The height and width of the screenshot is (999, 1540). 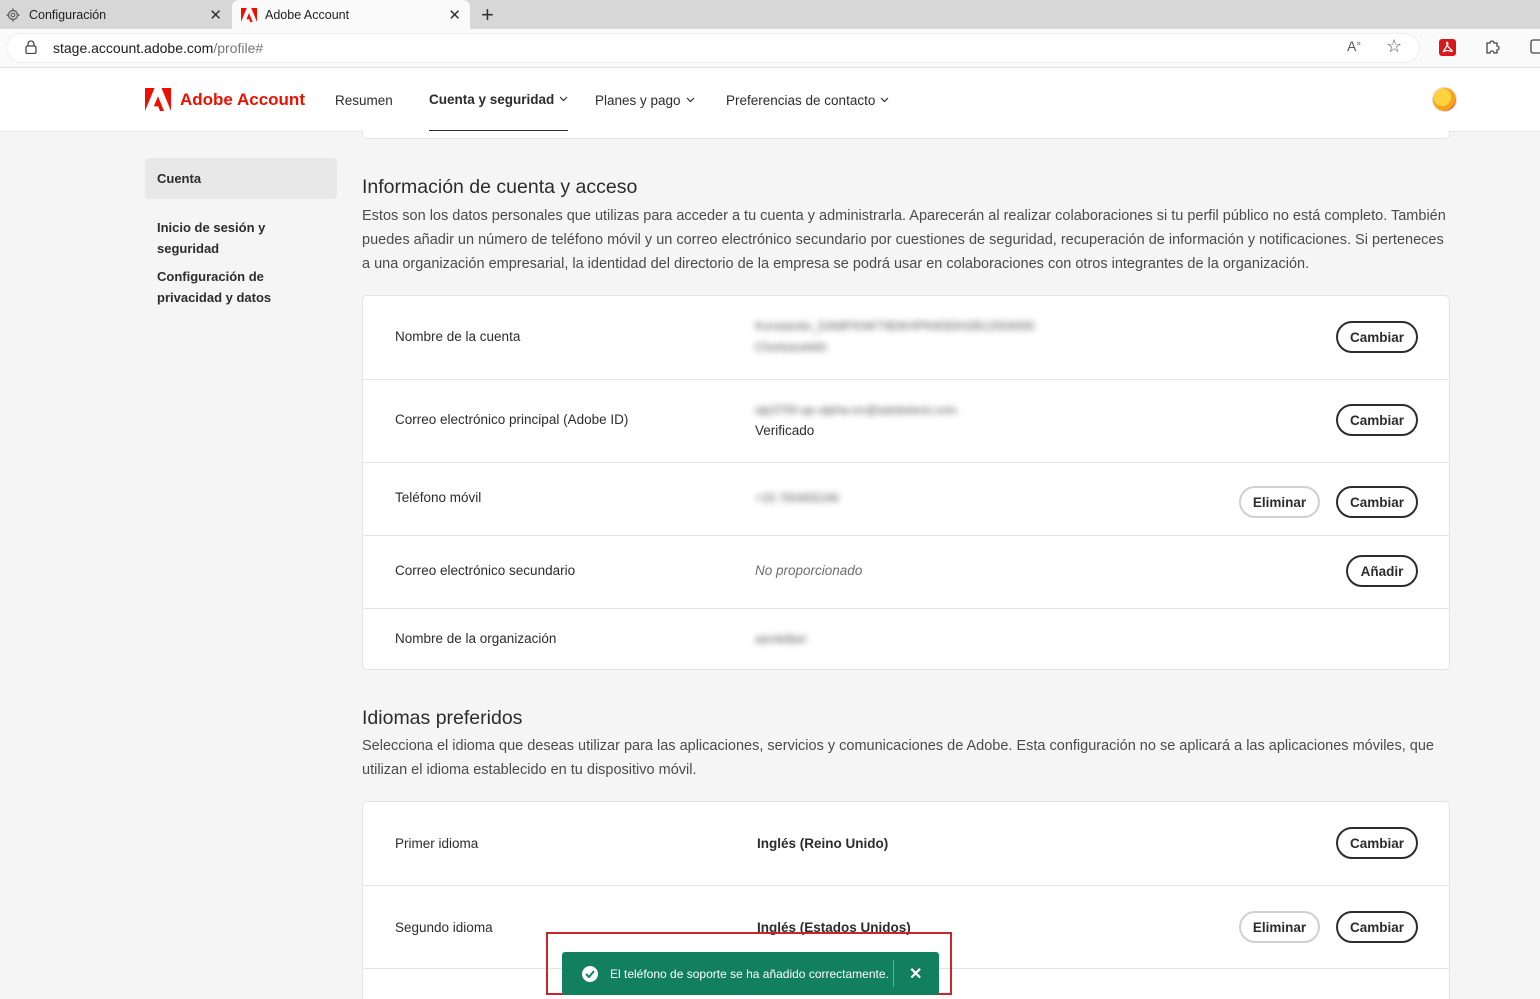 I want to click on remove-second-language-button: Eliminar, so click(x=1279, y=927).